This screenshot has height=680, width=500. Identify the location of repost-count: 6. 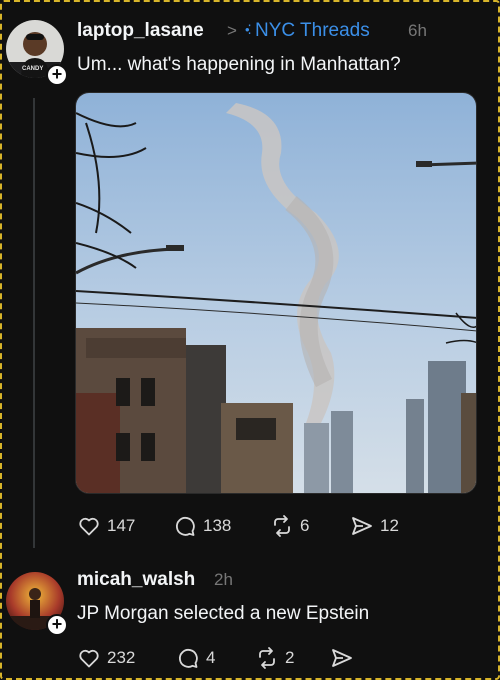
(305, 525).